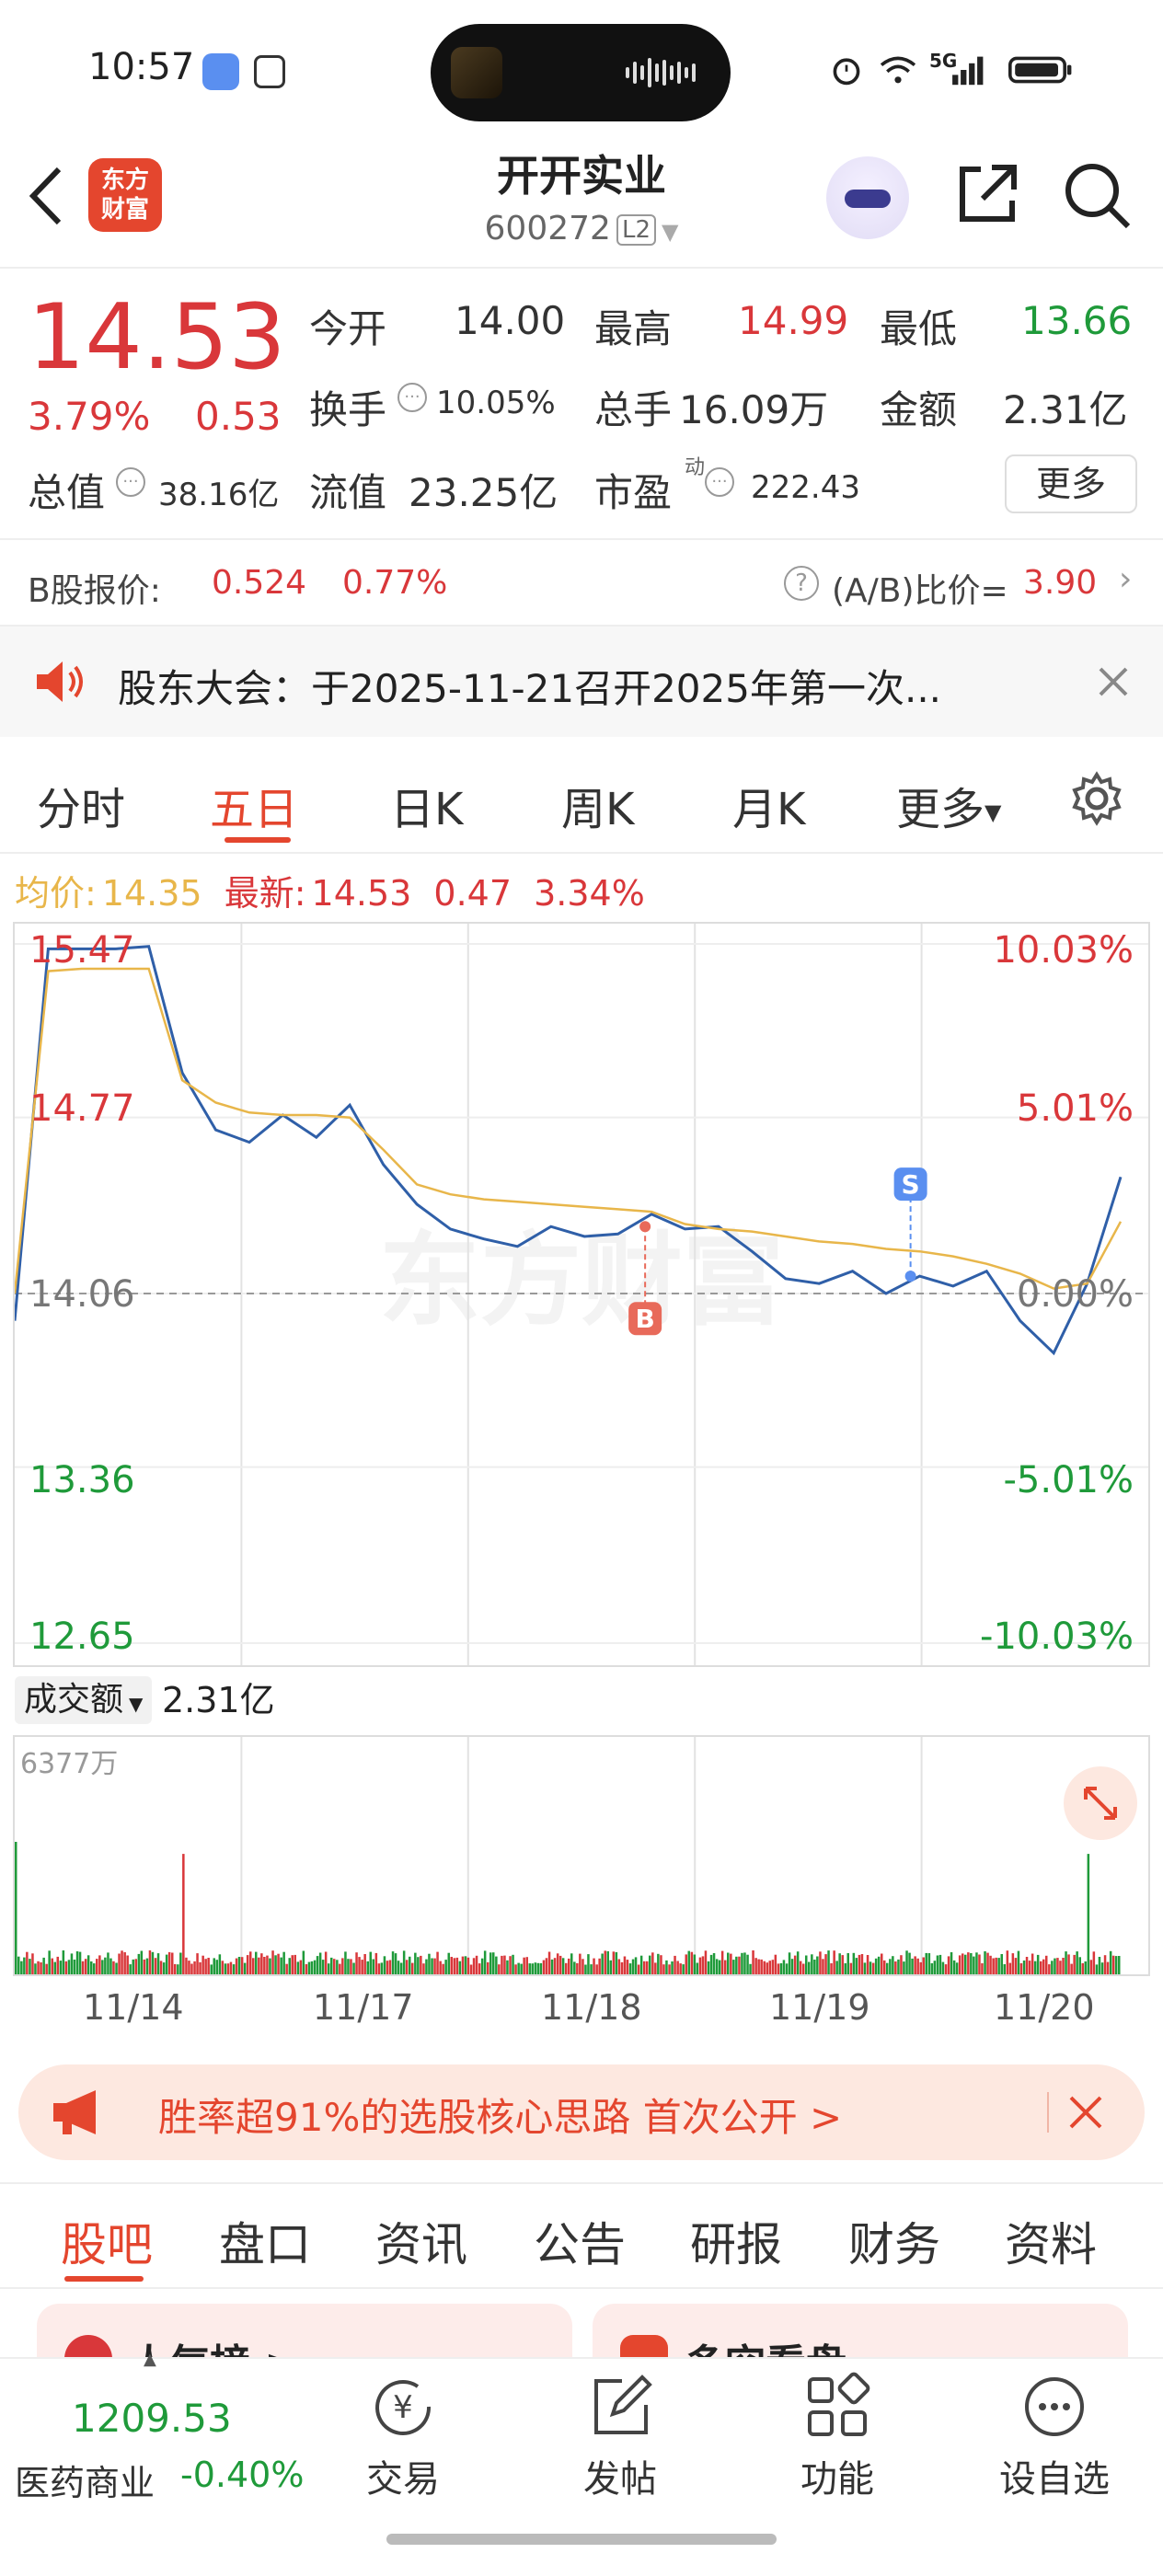 This screenshot has width=1163, height=2576. Describe the element at coordinates (1054, 2437) in the screenshot. I see `nav-add-watchlist: 设自选` at that location.